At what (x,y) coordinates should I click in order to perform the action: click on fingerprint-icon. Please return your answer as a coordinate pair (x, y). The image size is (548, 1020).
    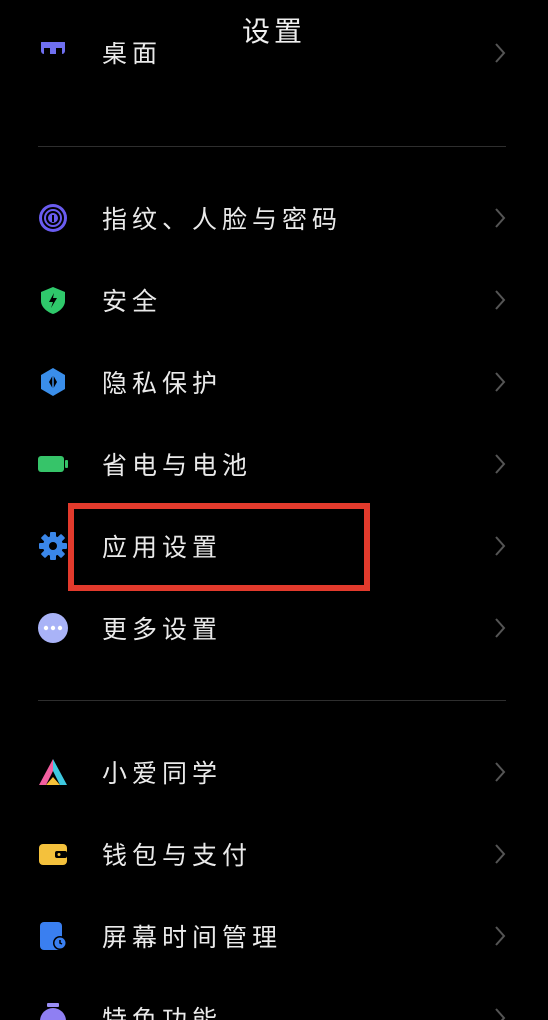
    Looking at the image, I should click on (53, 218).